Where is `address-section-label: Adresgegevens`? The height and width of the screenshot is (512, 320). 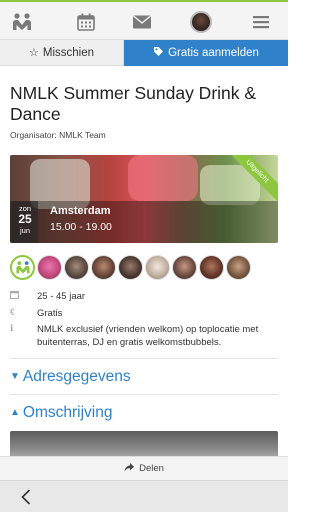
address-section-label: Adresgegevens is located at coordinates (76, 376).